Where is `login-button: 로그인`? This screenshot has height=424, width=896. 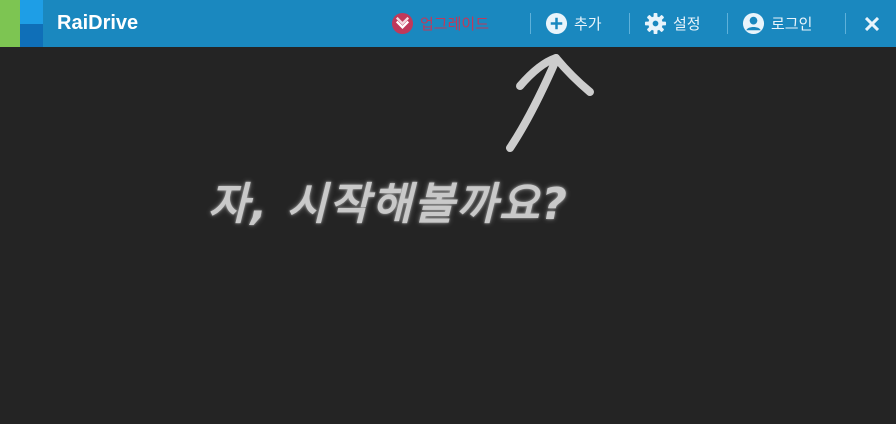 login-button: 로그인 is located at coordinates (777, 23).